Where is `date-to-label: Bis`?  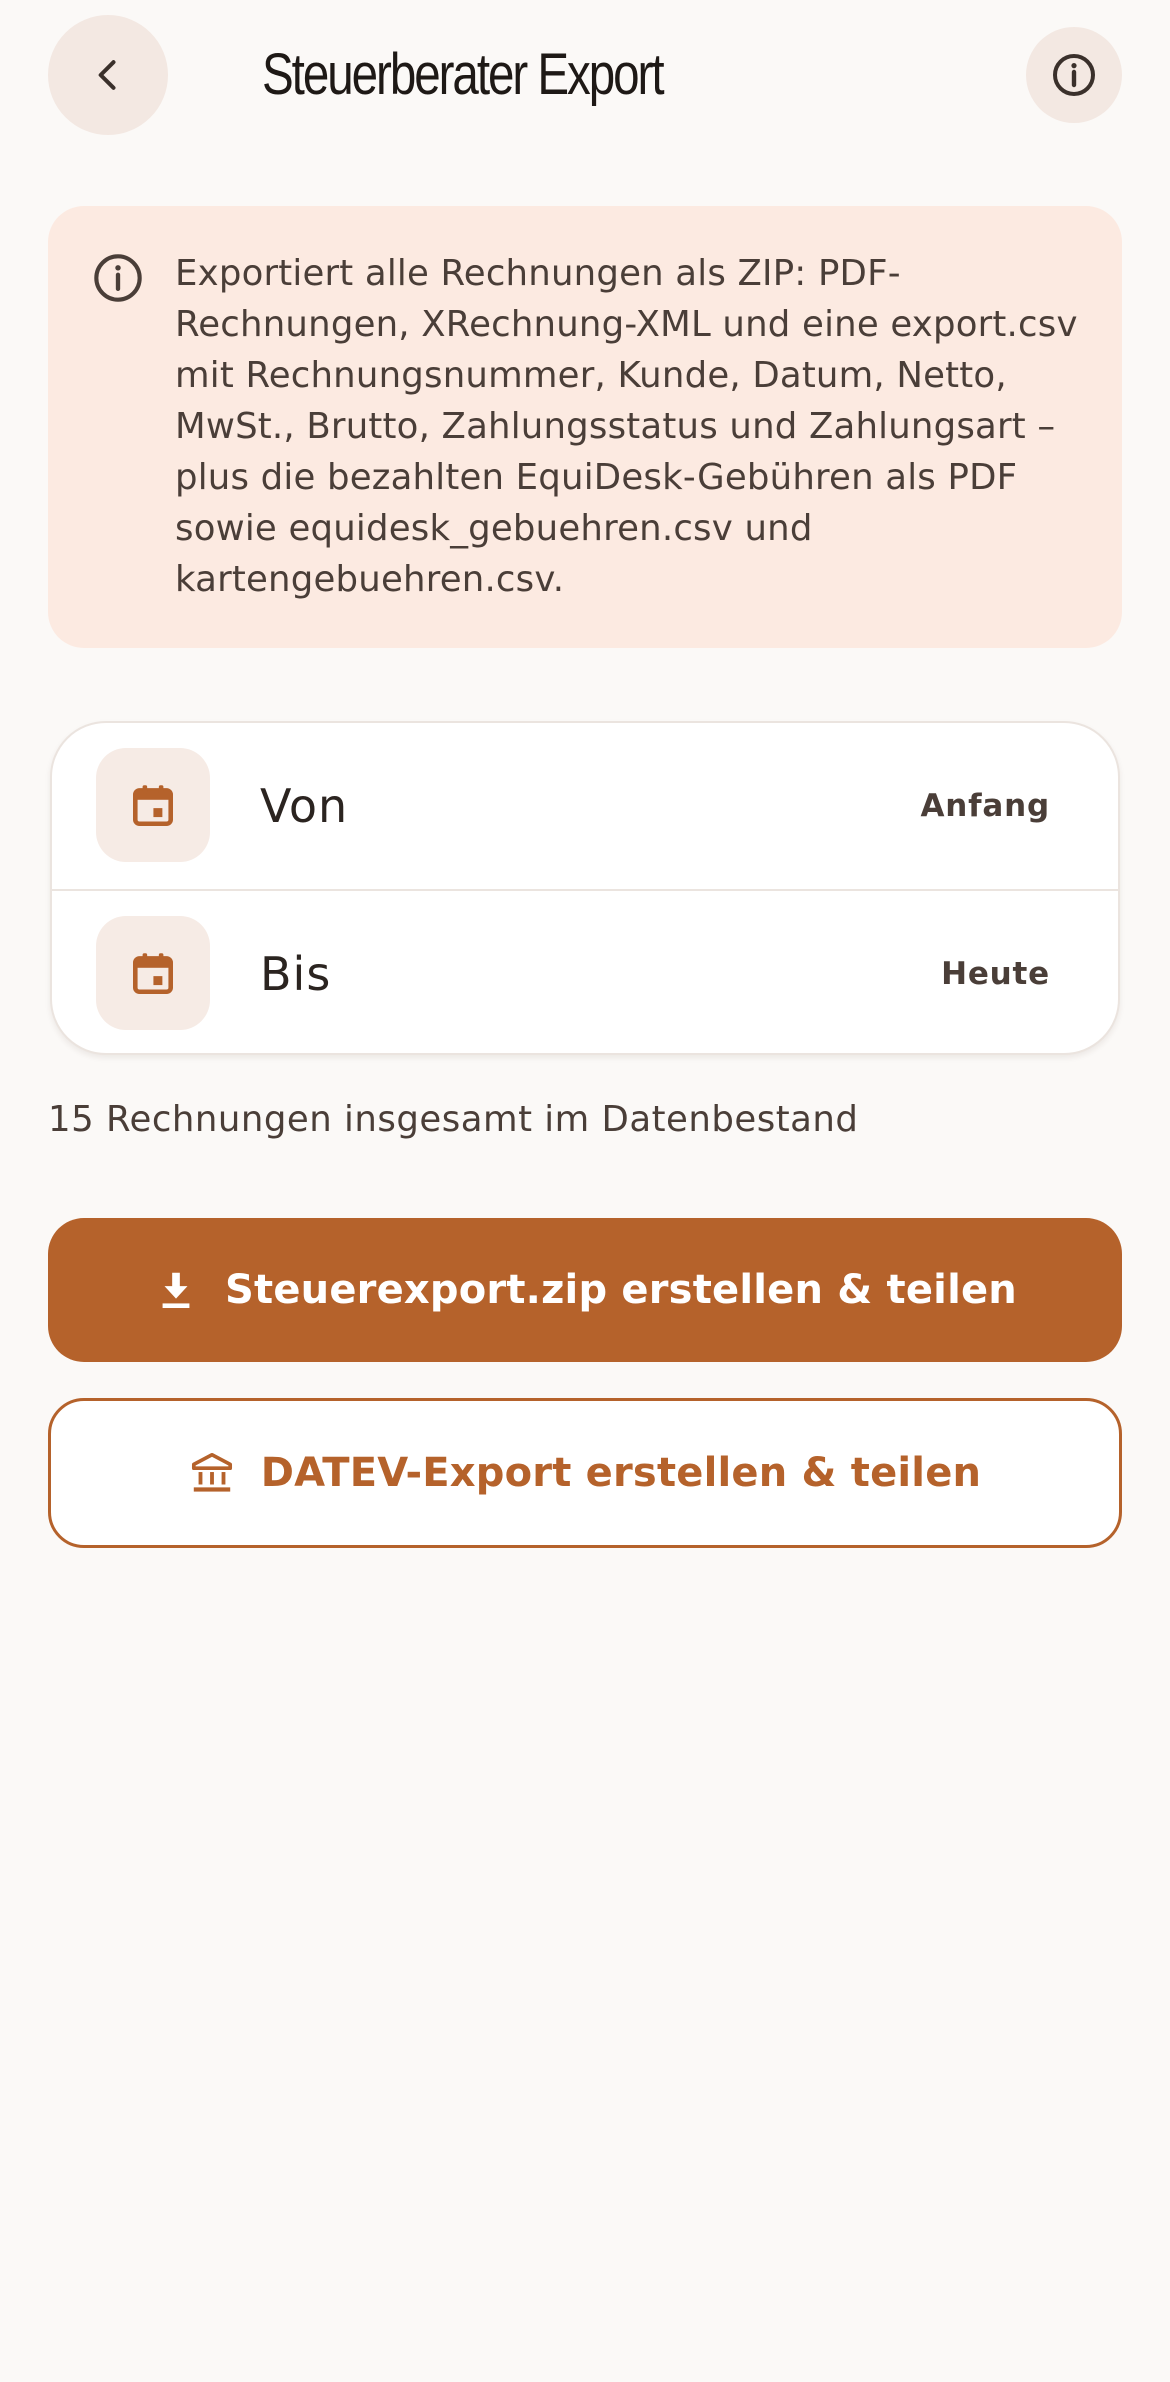
date-to-label: Bis is located at coordinates (296, 974).